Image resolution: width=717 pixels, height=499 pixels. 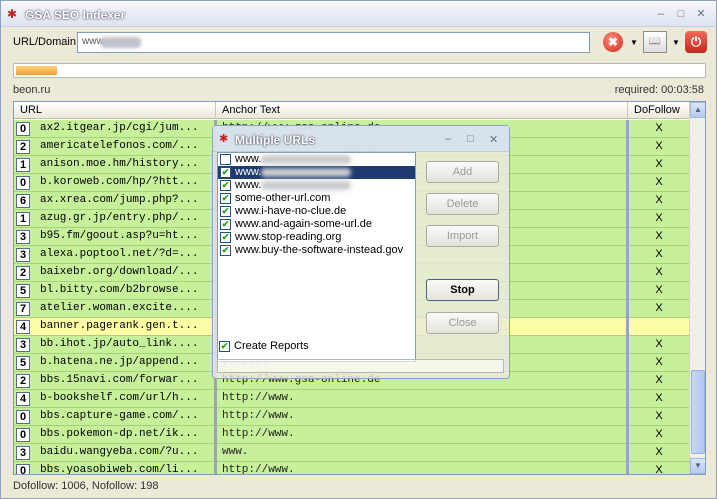 What do you see at coordinates (681, 14) in the screenshot?
I see `maximize-icon: □` at bounding box center [681, 14].